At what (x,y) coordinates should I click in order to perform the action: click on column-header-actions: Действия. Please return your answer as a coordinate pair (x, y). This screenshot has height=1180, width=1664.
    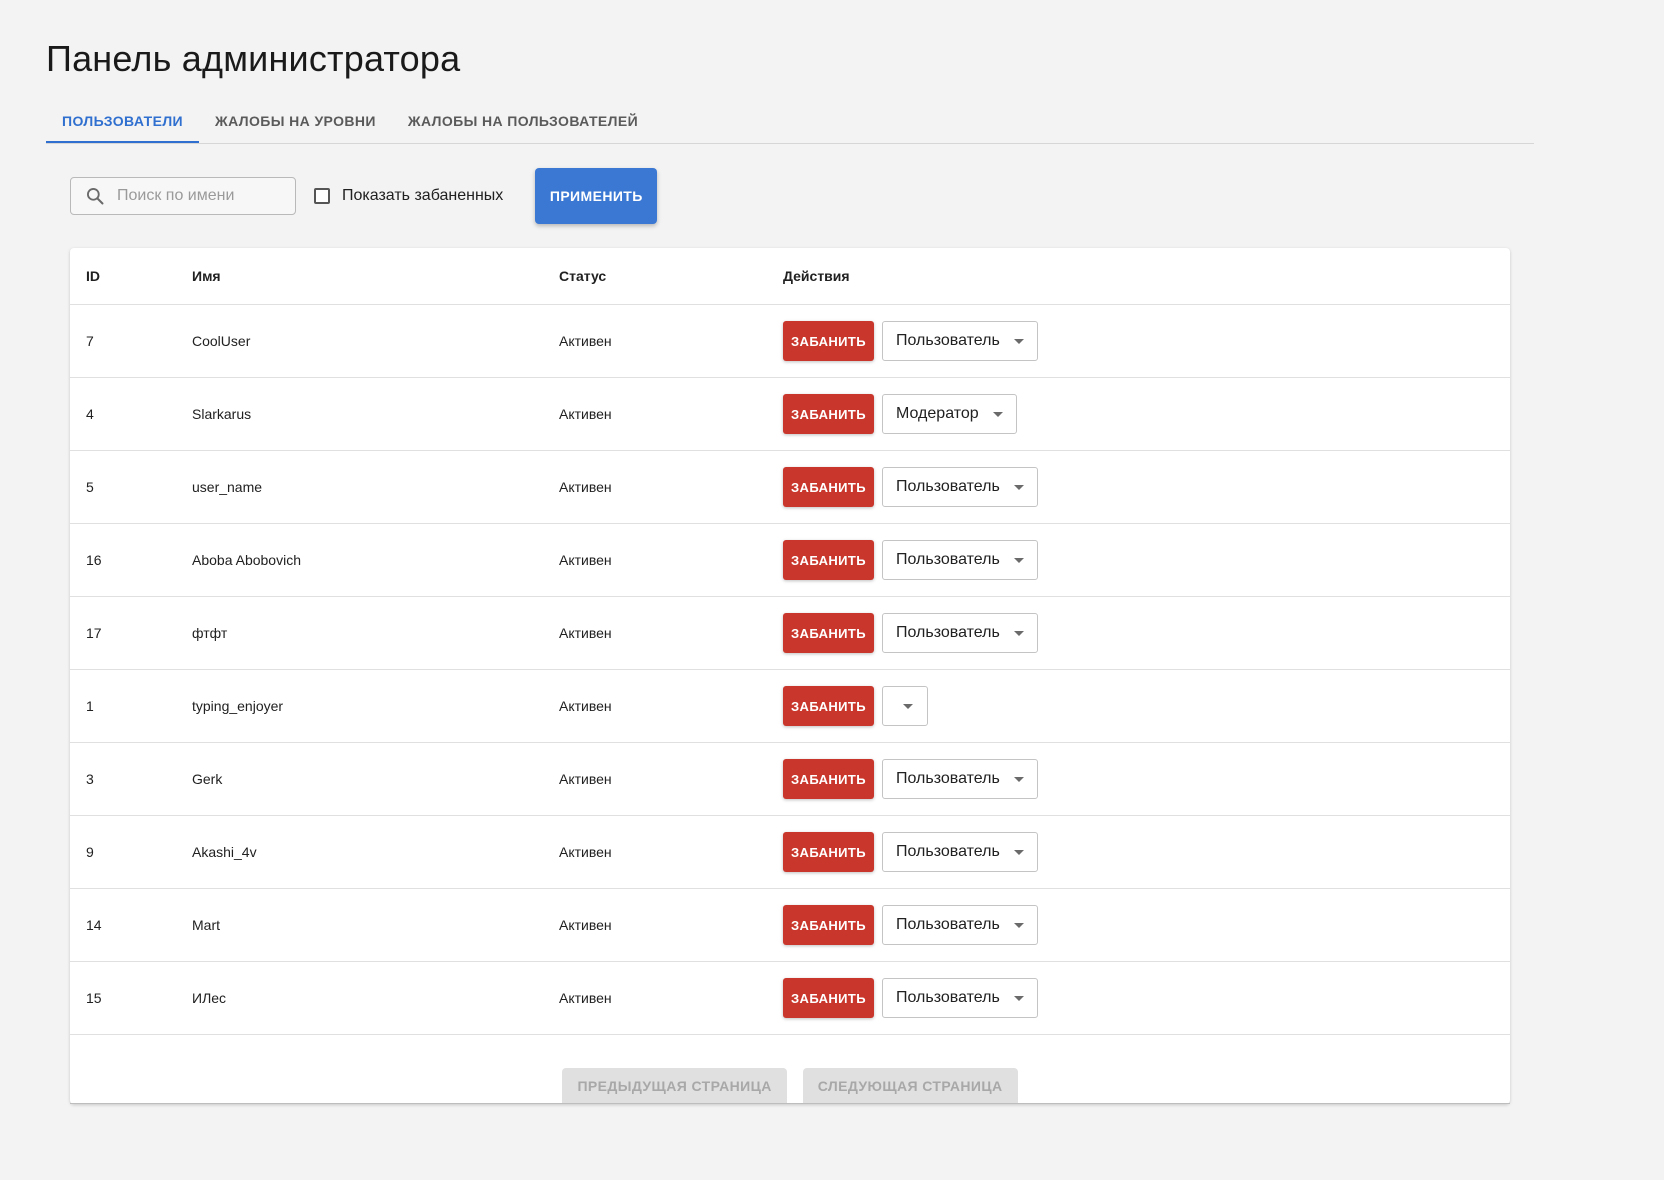
    Looking at the image, I should click on (816, 276).